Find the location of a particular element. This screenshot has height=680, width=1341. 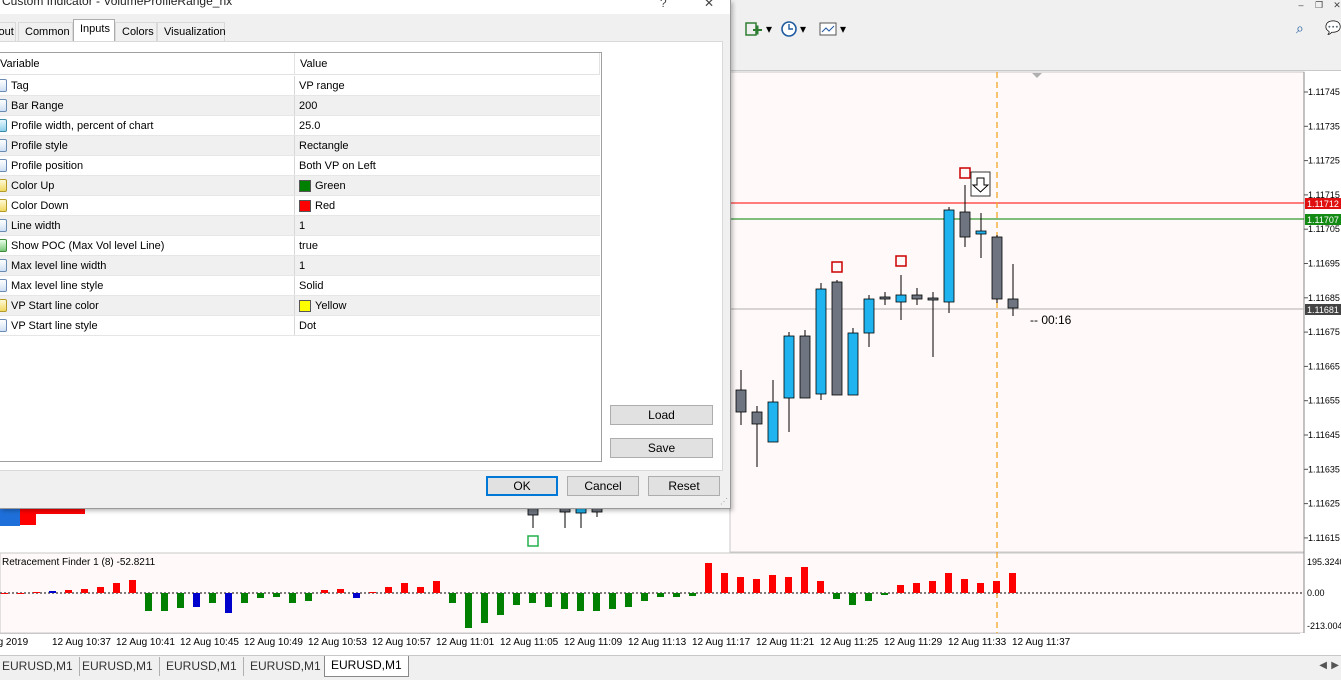

dialog-close-icon: ✕ is located at coordinates (709, 5).